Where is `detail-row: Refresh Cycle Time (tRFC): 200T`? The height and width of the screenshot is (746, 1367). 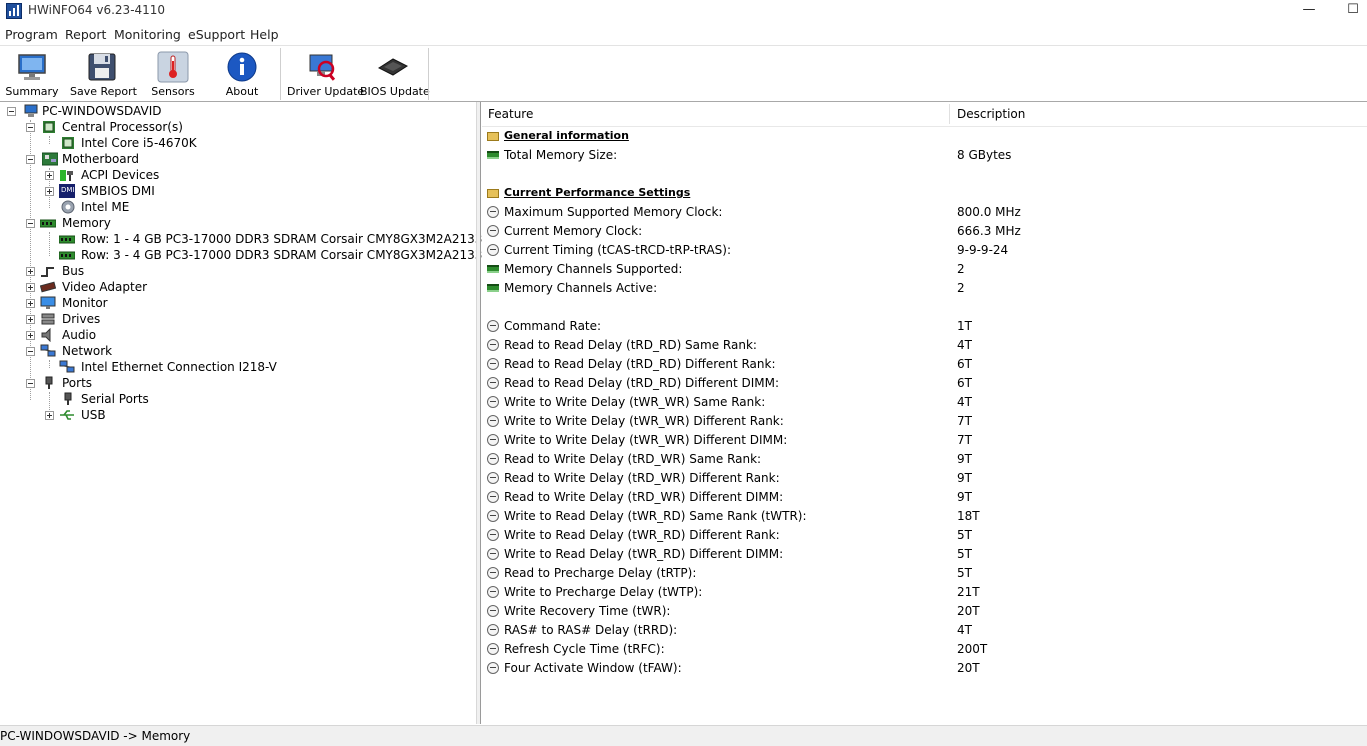
detail-row: Refresh Cycle Time (tRFC): 200T is located at coordinates (924, 649).